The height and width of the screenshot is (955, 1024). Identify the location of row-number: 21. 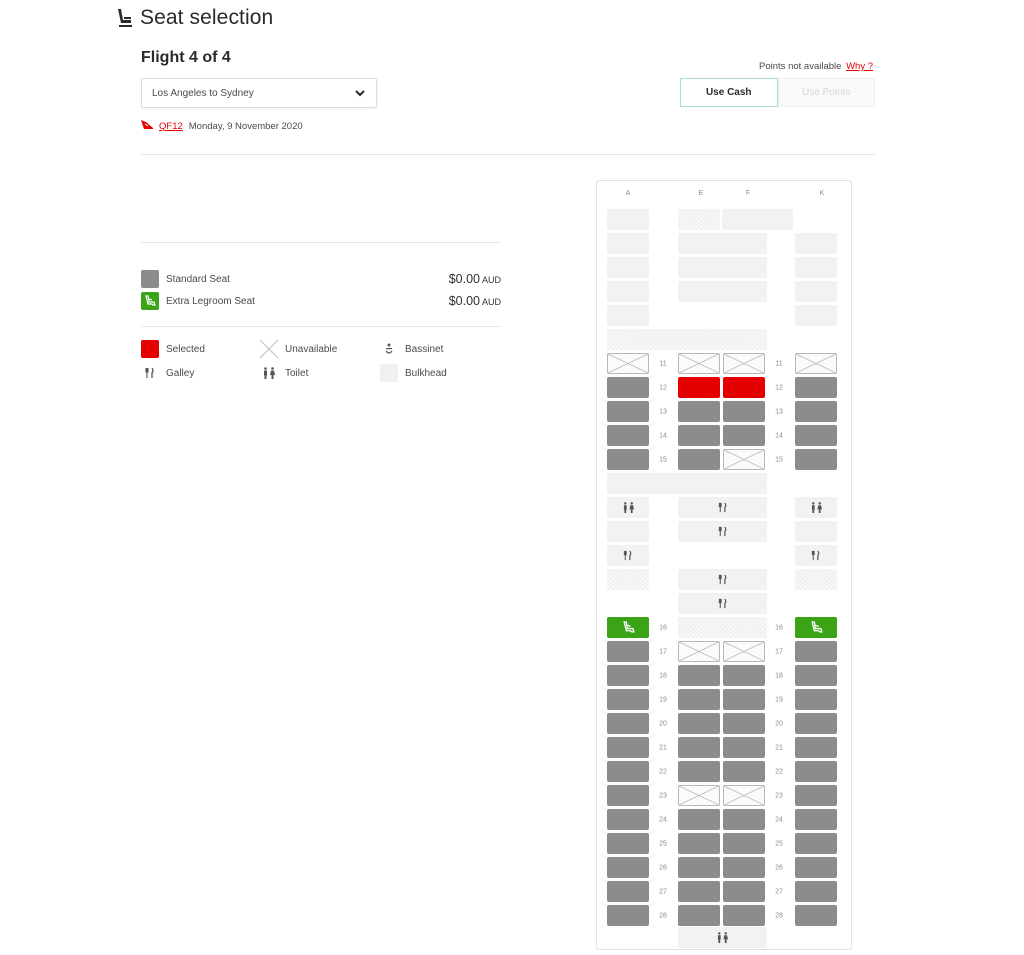
(663, 747).